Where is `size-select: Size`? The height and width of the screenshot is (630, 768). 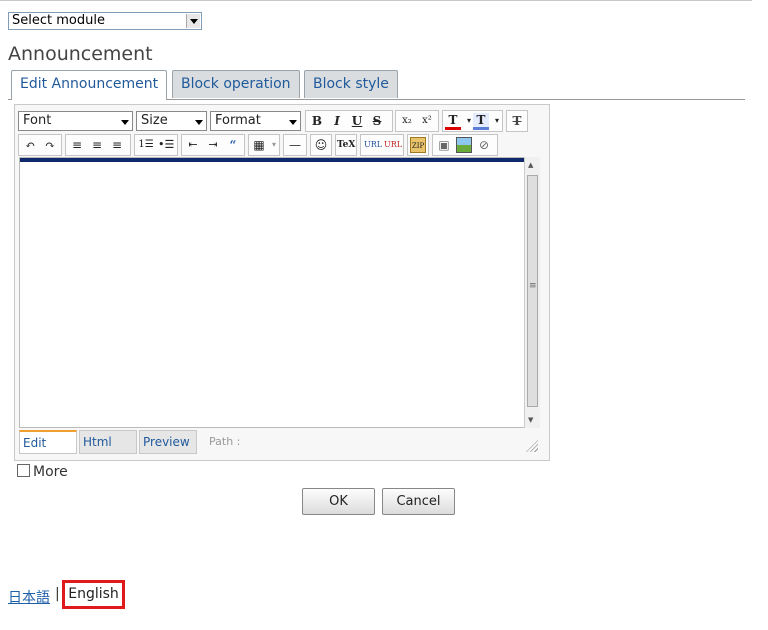
size-select: Size is located at coordinates (171, 121).